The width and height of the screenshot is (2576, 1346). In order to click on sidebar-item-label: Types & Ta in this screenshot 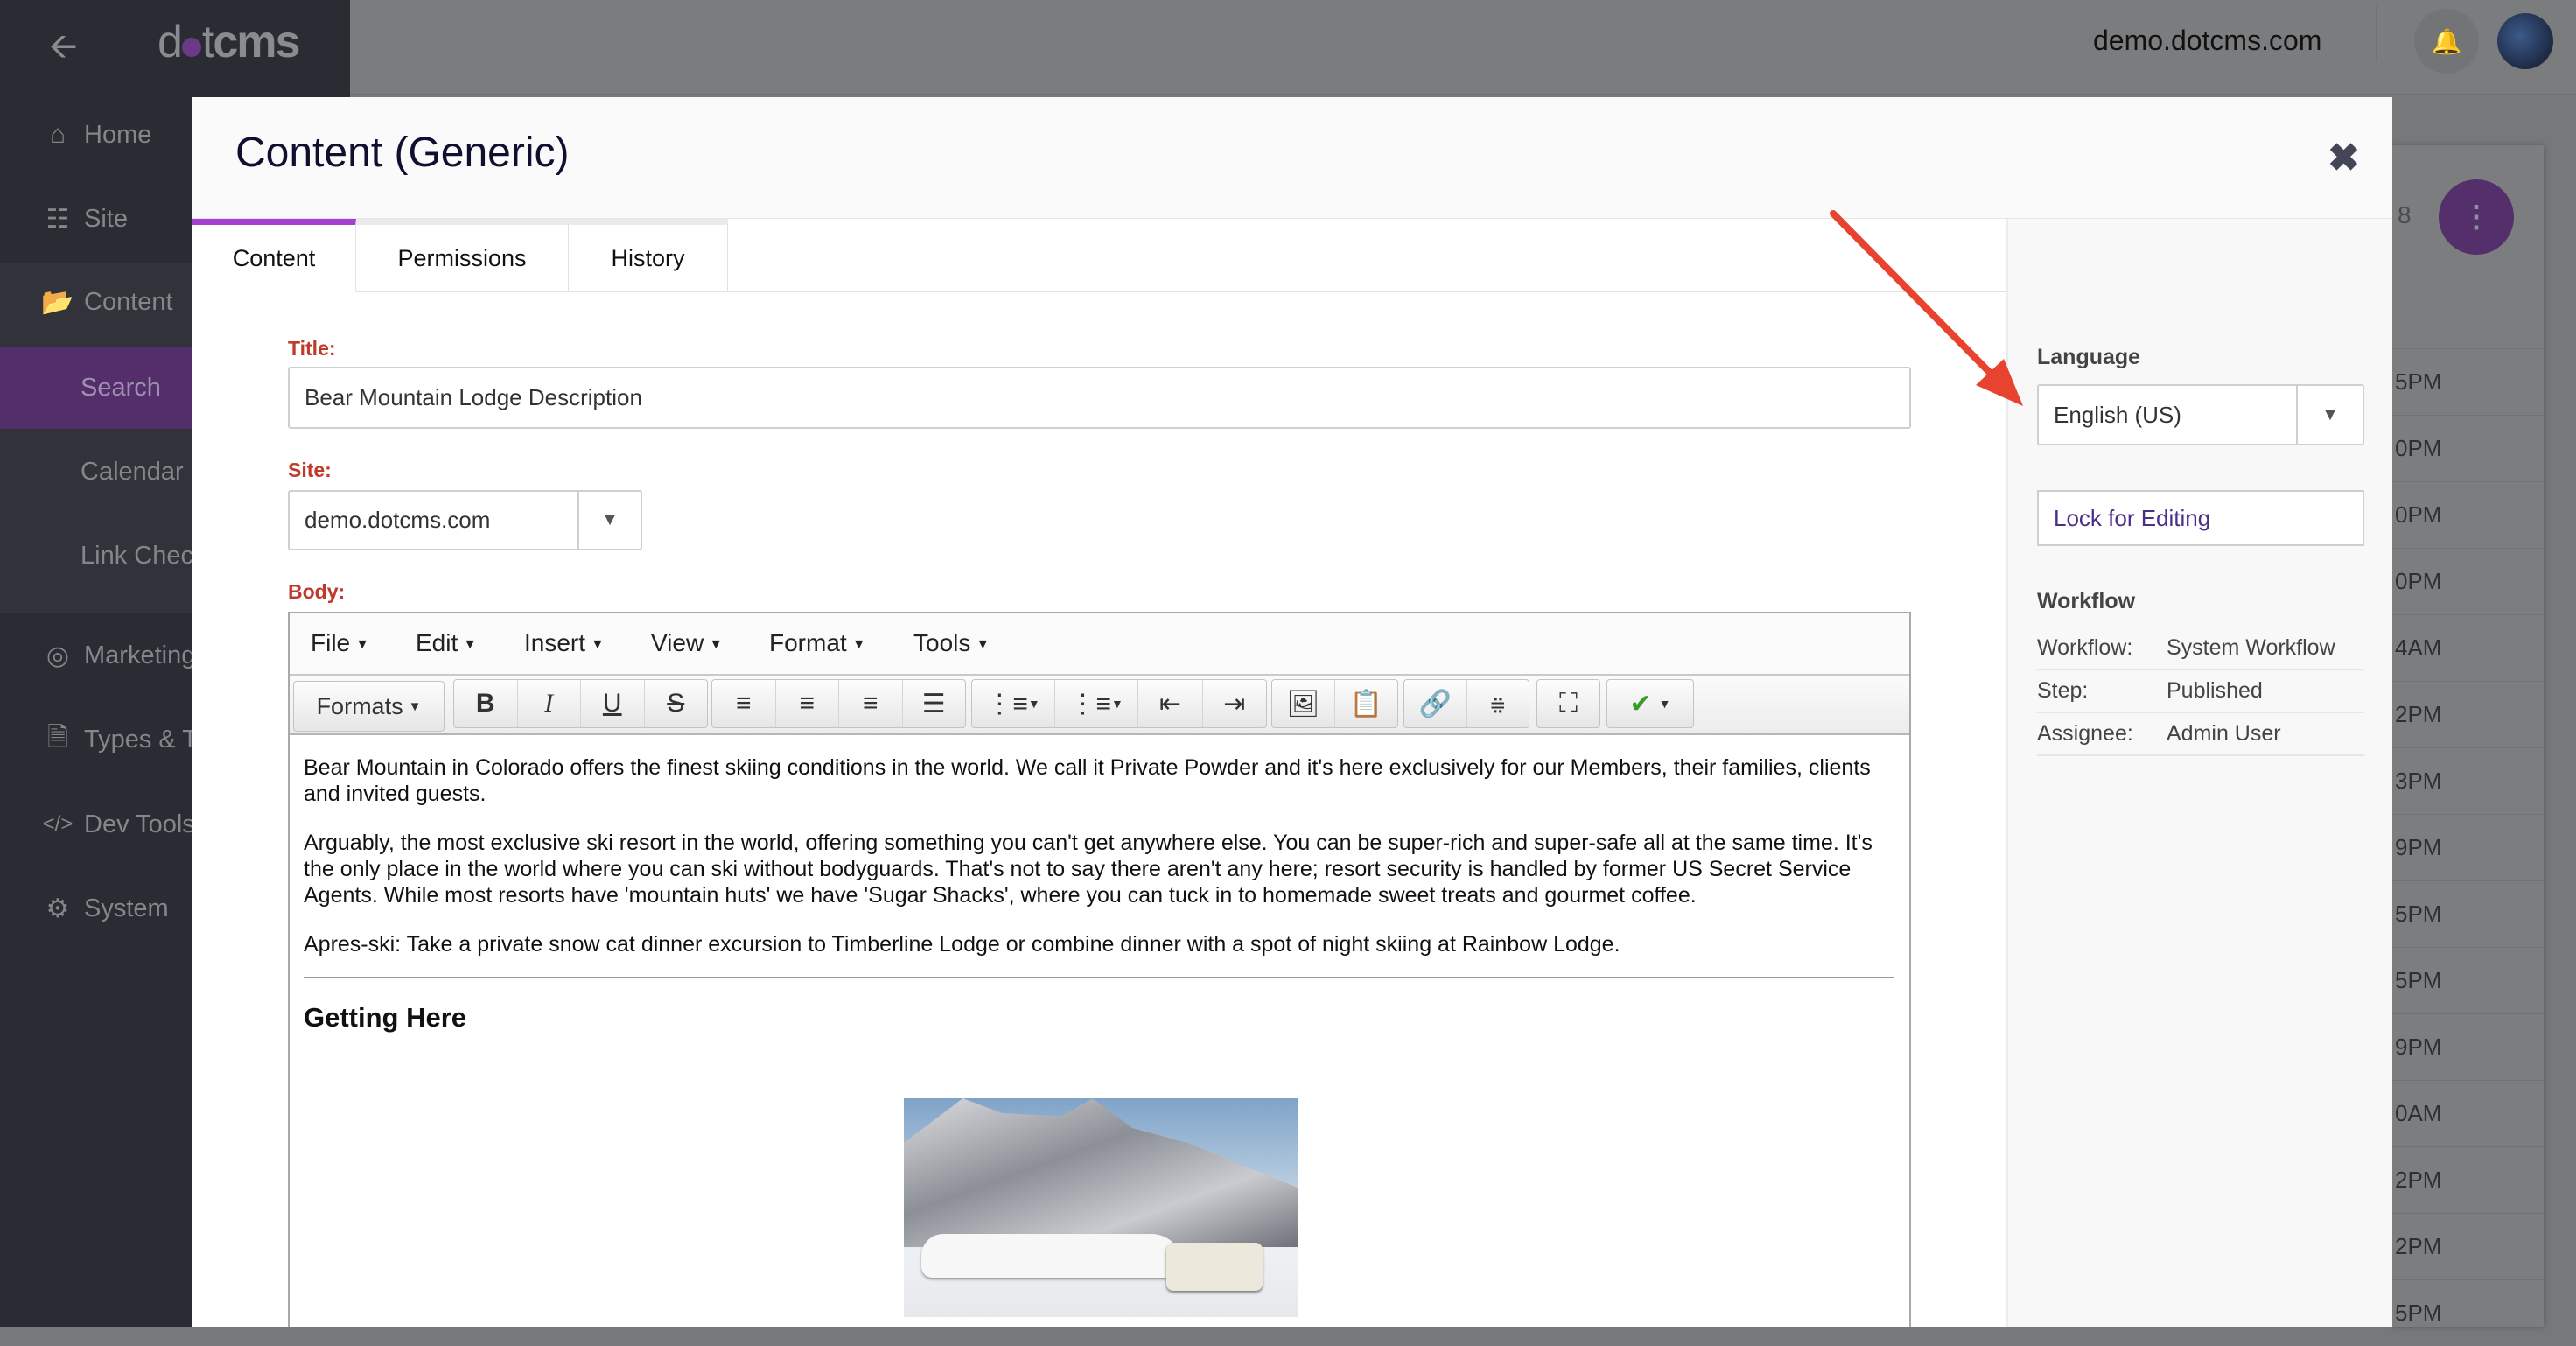, I will do `click(146, 739)`.